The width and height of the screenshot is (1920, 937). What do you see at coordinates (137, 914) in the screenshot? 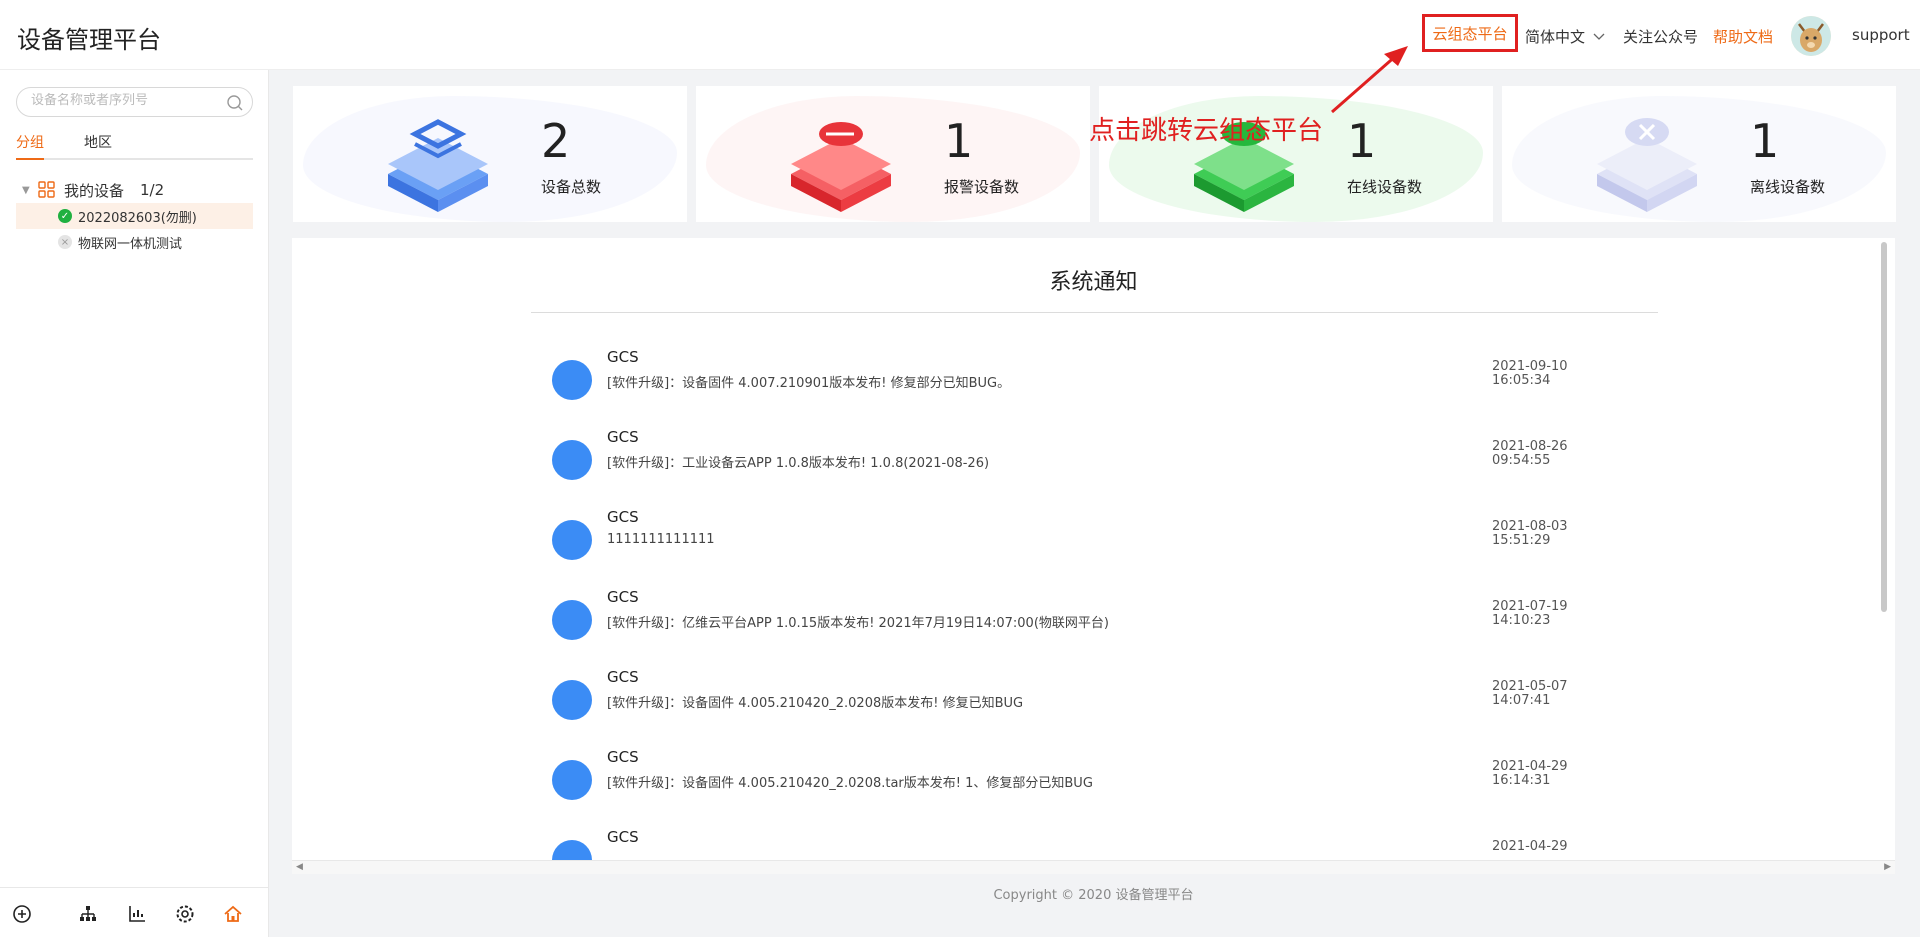
I see `chart-icon` at bounding box center [137, 914].